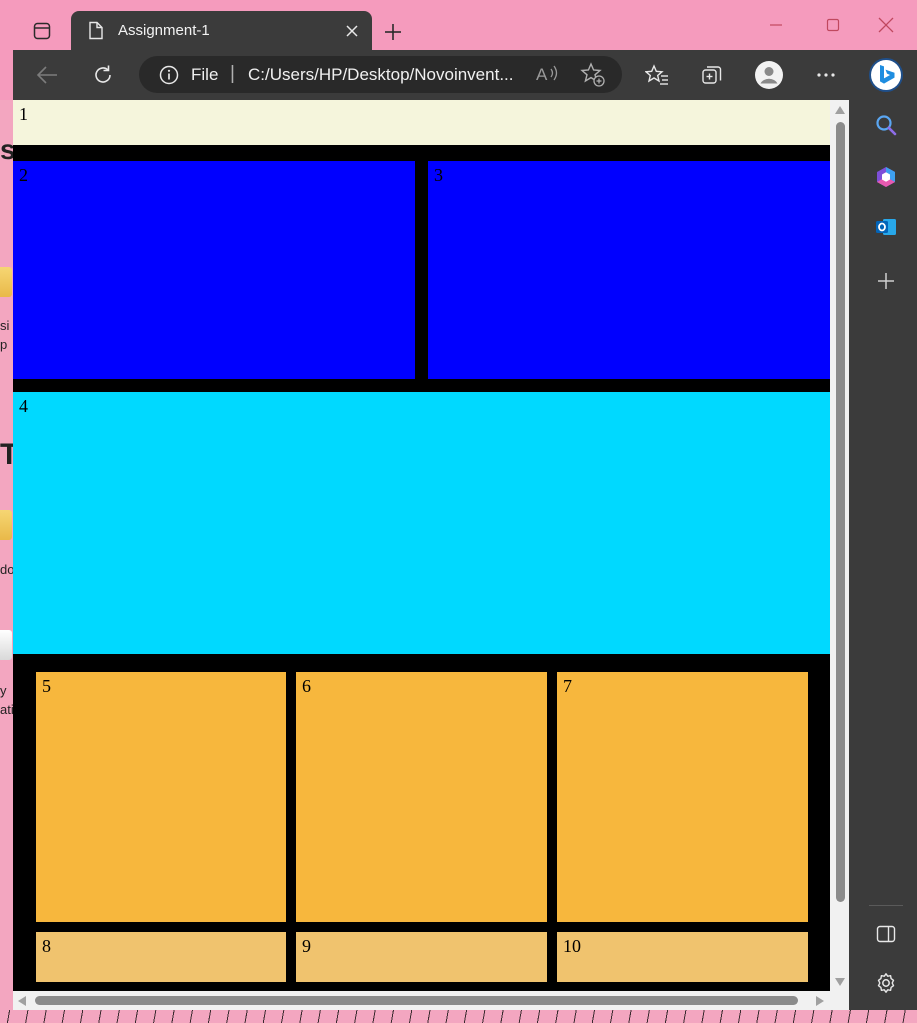 This screenshot has height=1023, width=917. I want to click on desktop-file-icon, so click(6, 645).